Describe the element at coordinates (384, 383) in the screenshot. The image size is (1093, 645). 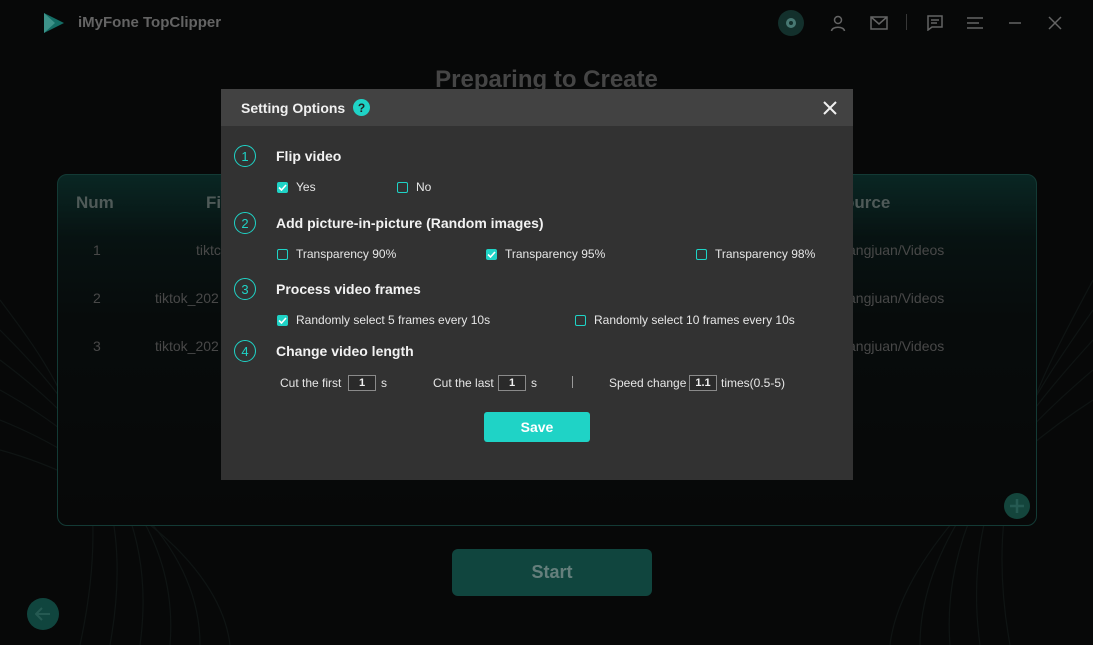
I see `cut-first-unit: s` at that location.